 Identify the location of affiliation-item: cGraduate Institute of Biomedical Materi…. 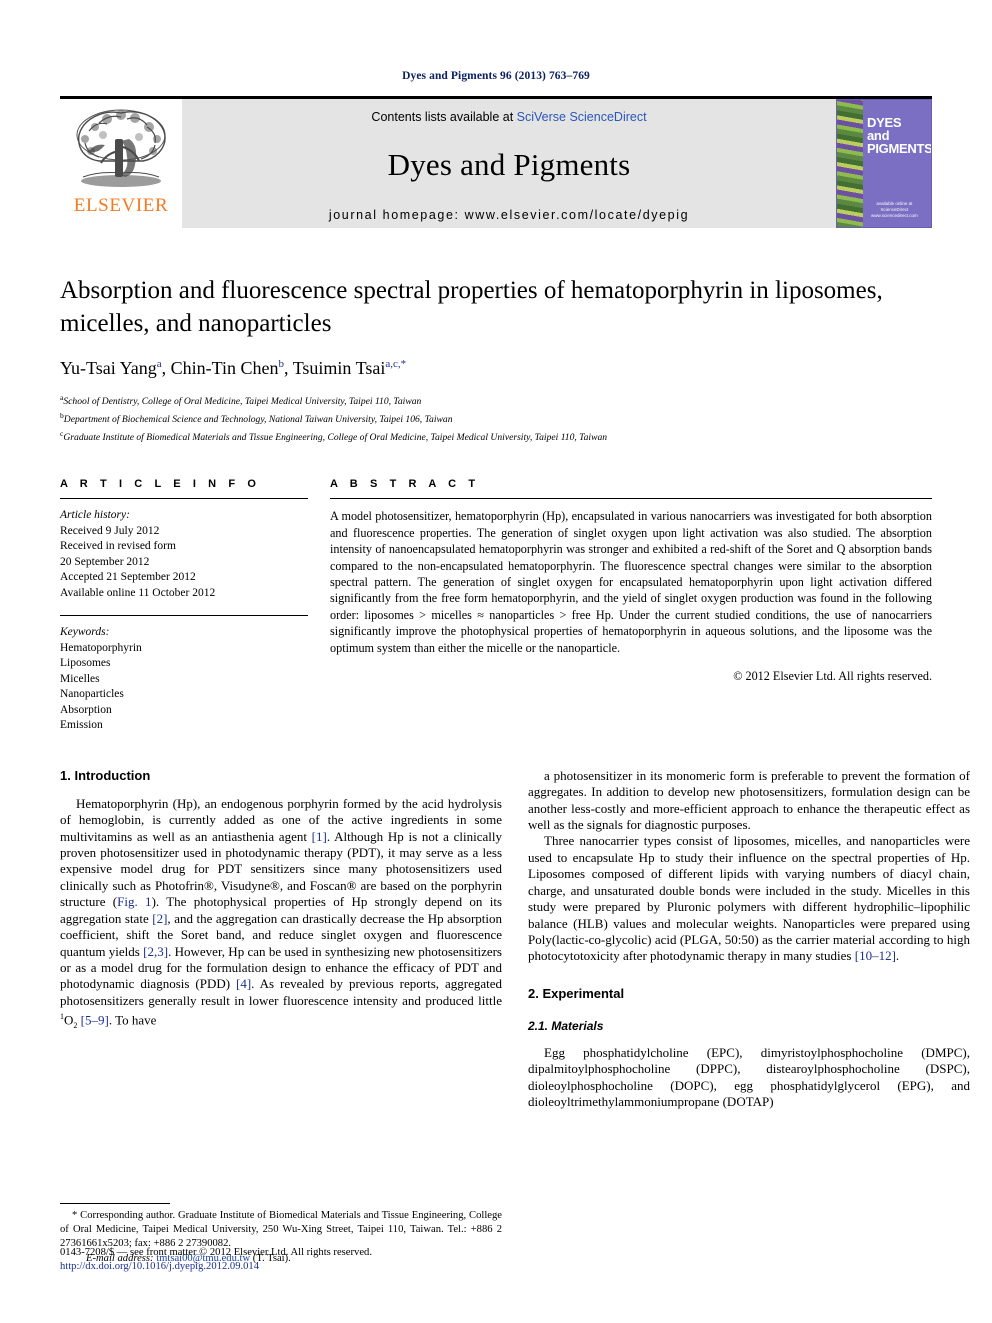
(496, 436).